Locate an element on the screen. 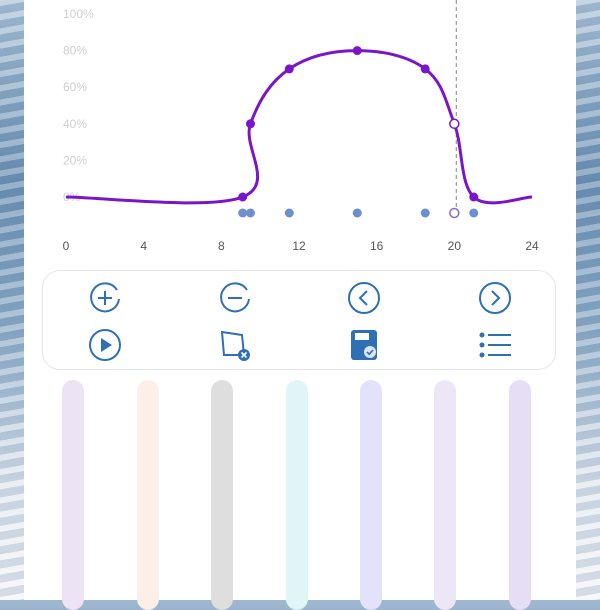  previous-point-button is located at coordinates (364, 298).